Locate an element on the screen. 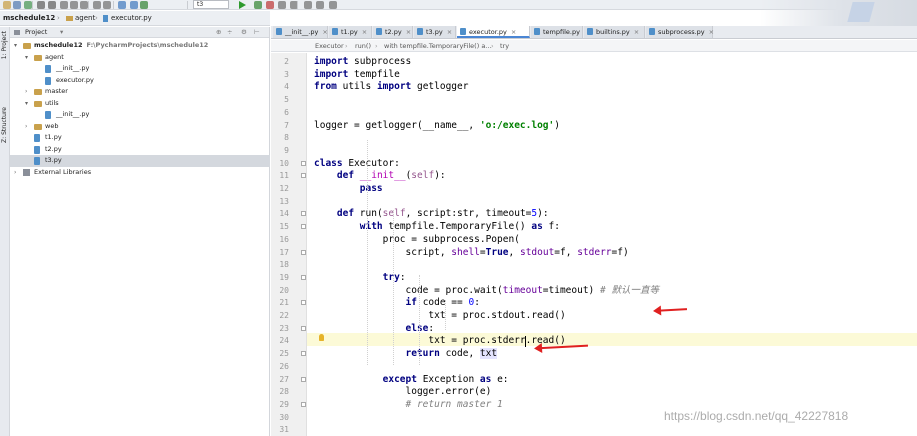  code-line: with tempfile.TemporaryFile() as f: is located at coordinates (437, 227).